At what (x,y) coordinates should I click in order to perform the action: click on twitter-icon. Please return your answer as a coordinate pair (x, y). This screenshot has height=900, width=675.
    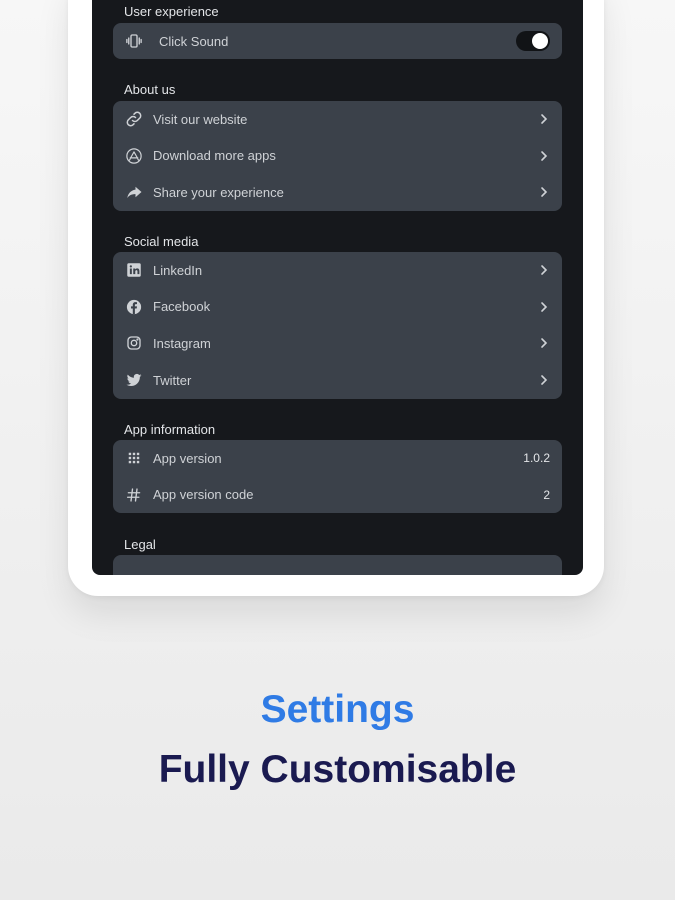
    Looking at the image, I should click on (134, 380).